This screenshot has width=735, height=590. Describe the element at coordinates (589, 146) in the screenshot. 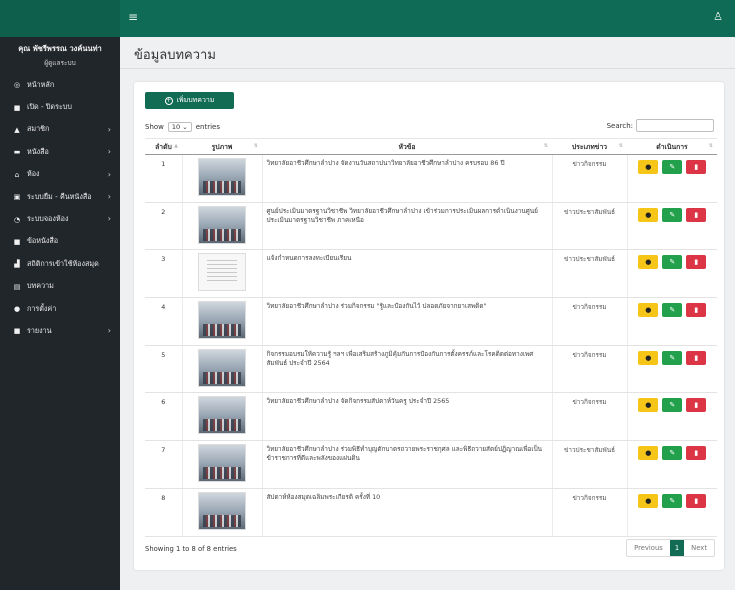

I see `column-header-category: ประเภทข่าว ⇅` at that location.